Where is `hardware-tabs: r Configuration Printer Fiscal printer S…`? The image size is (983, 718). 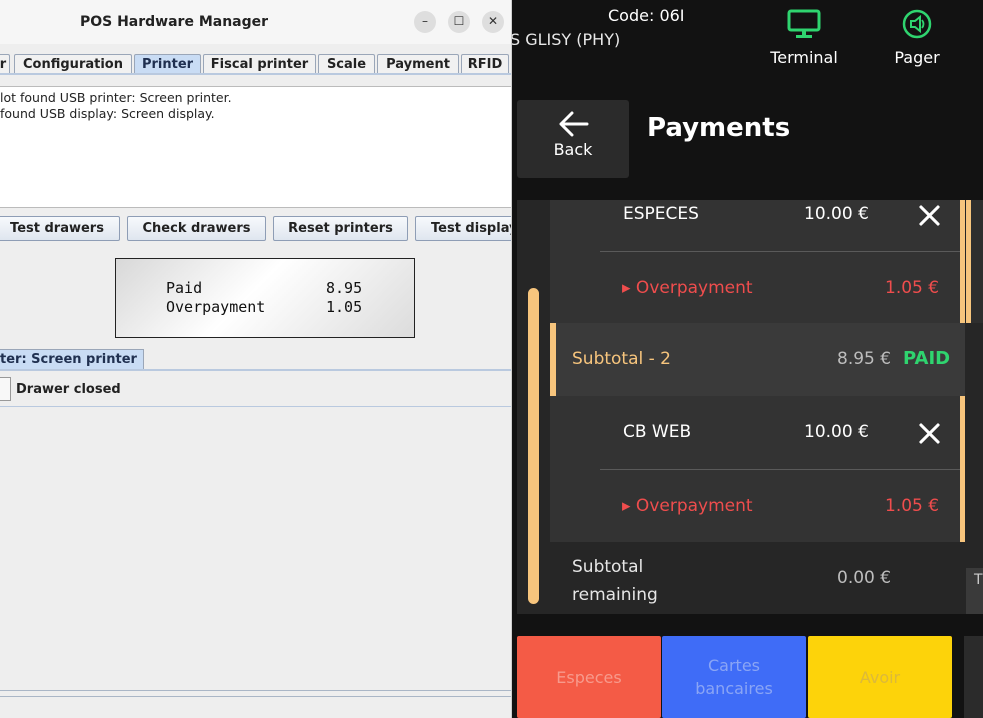
hardware-tabs: r Configuration Printer Fiscal printer S… is located at coordinates (255, 64).